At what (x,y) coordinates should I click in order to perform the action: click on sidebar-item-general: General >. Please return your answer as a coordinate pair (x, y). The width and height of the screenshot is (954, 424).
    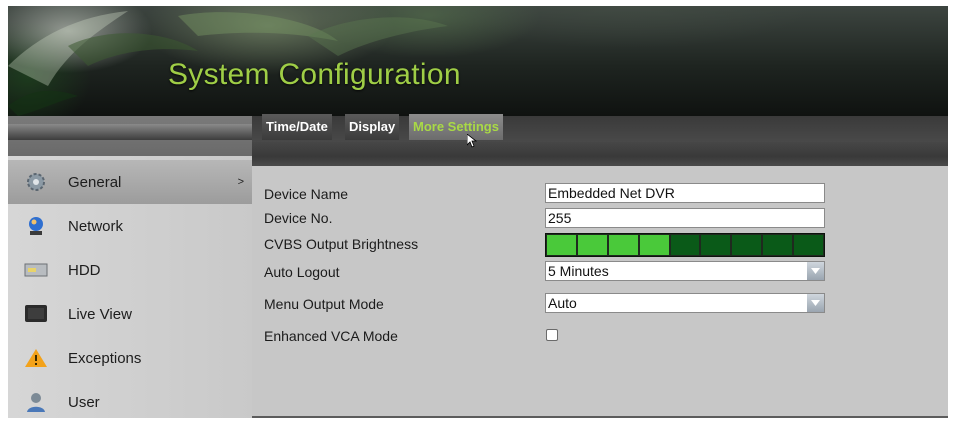
    Looking at the image, I should click on (130, 182).